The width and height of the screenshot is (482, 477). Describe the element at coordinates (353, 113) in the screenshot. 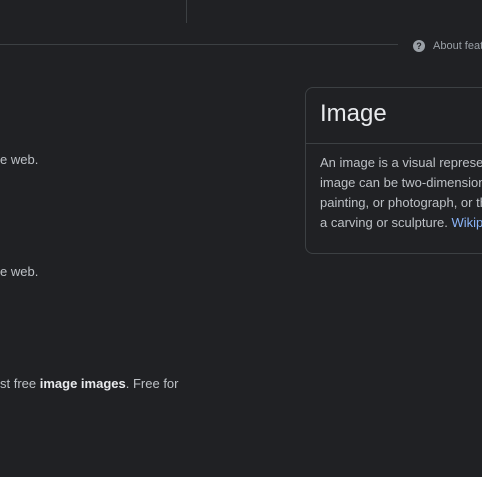

I see `knowledge-panel-title: Image` at that location.